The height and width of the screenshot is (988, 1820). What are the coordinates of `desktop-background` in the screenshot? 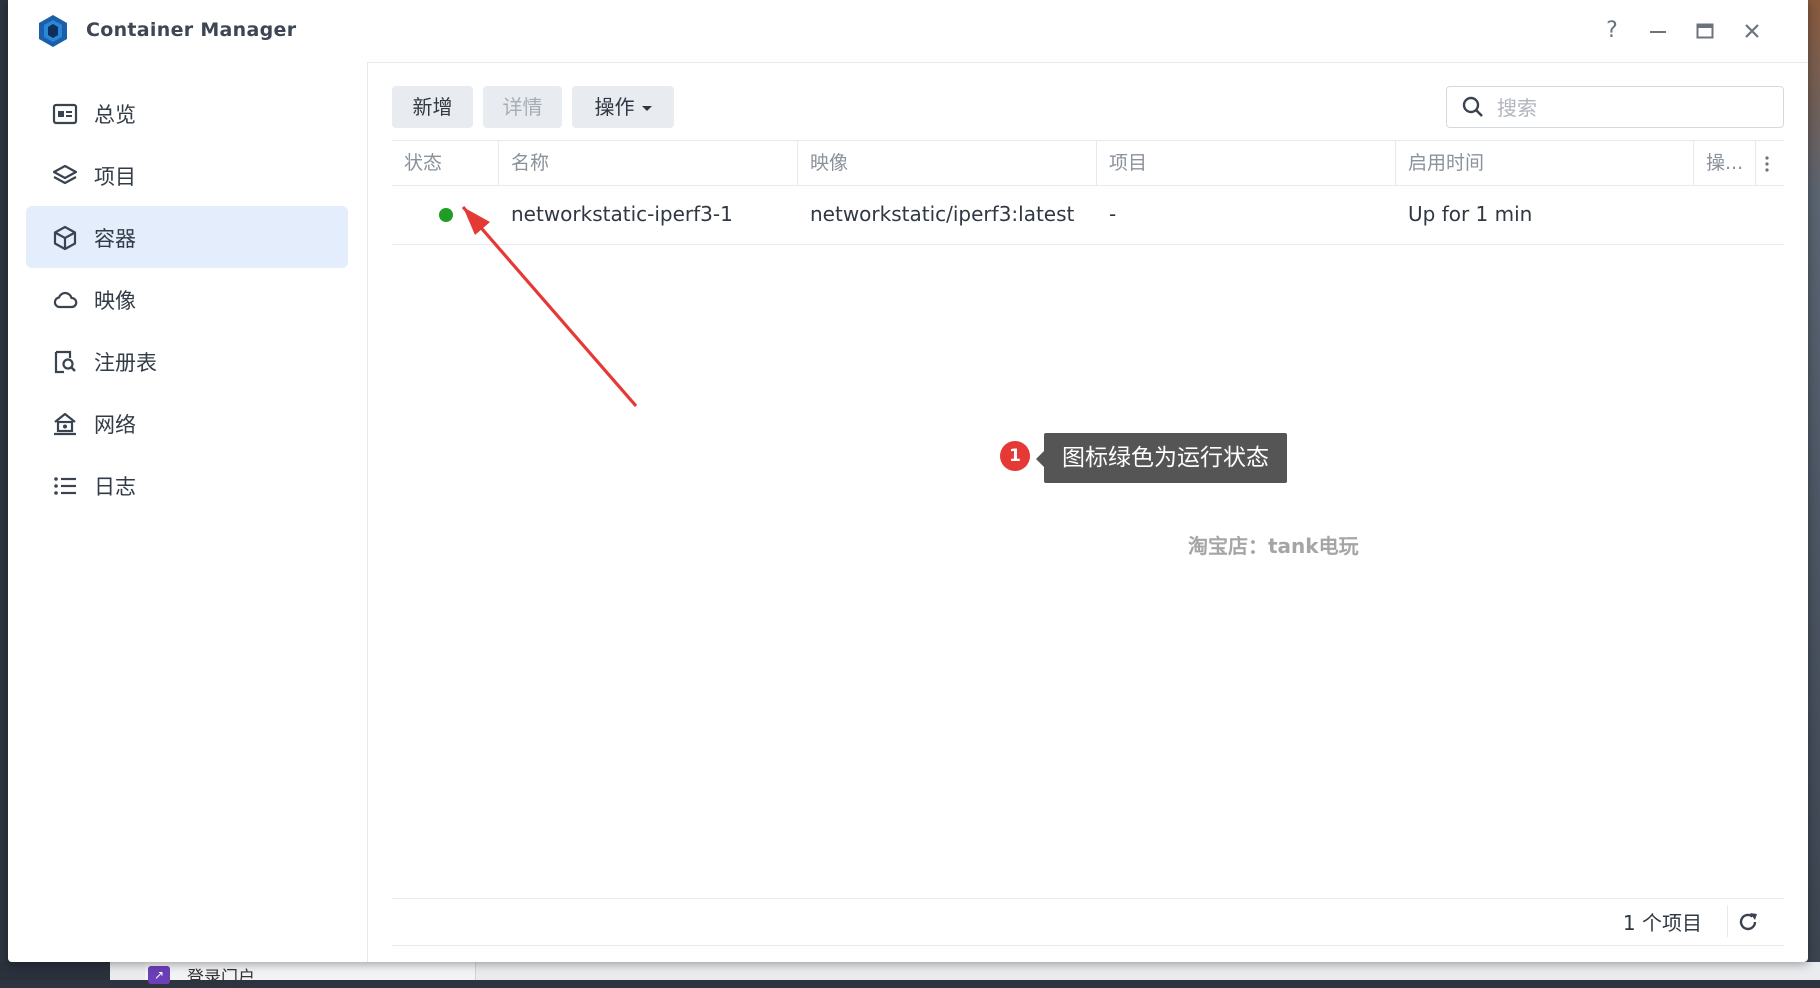 It's located at (1813, 490).